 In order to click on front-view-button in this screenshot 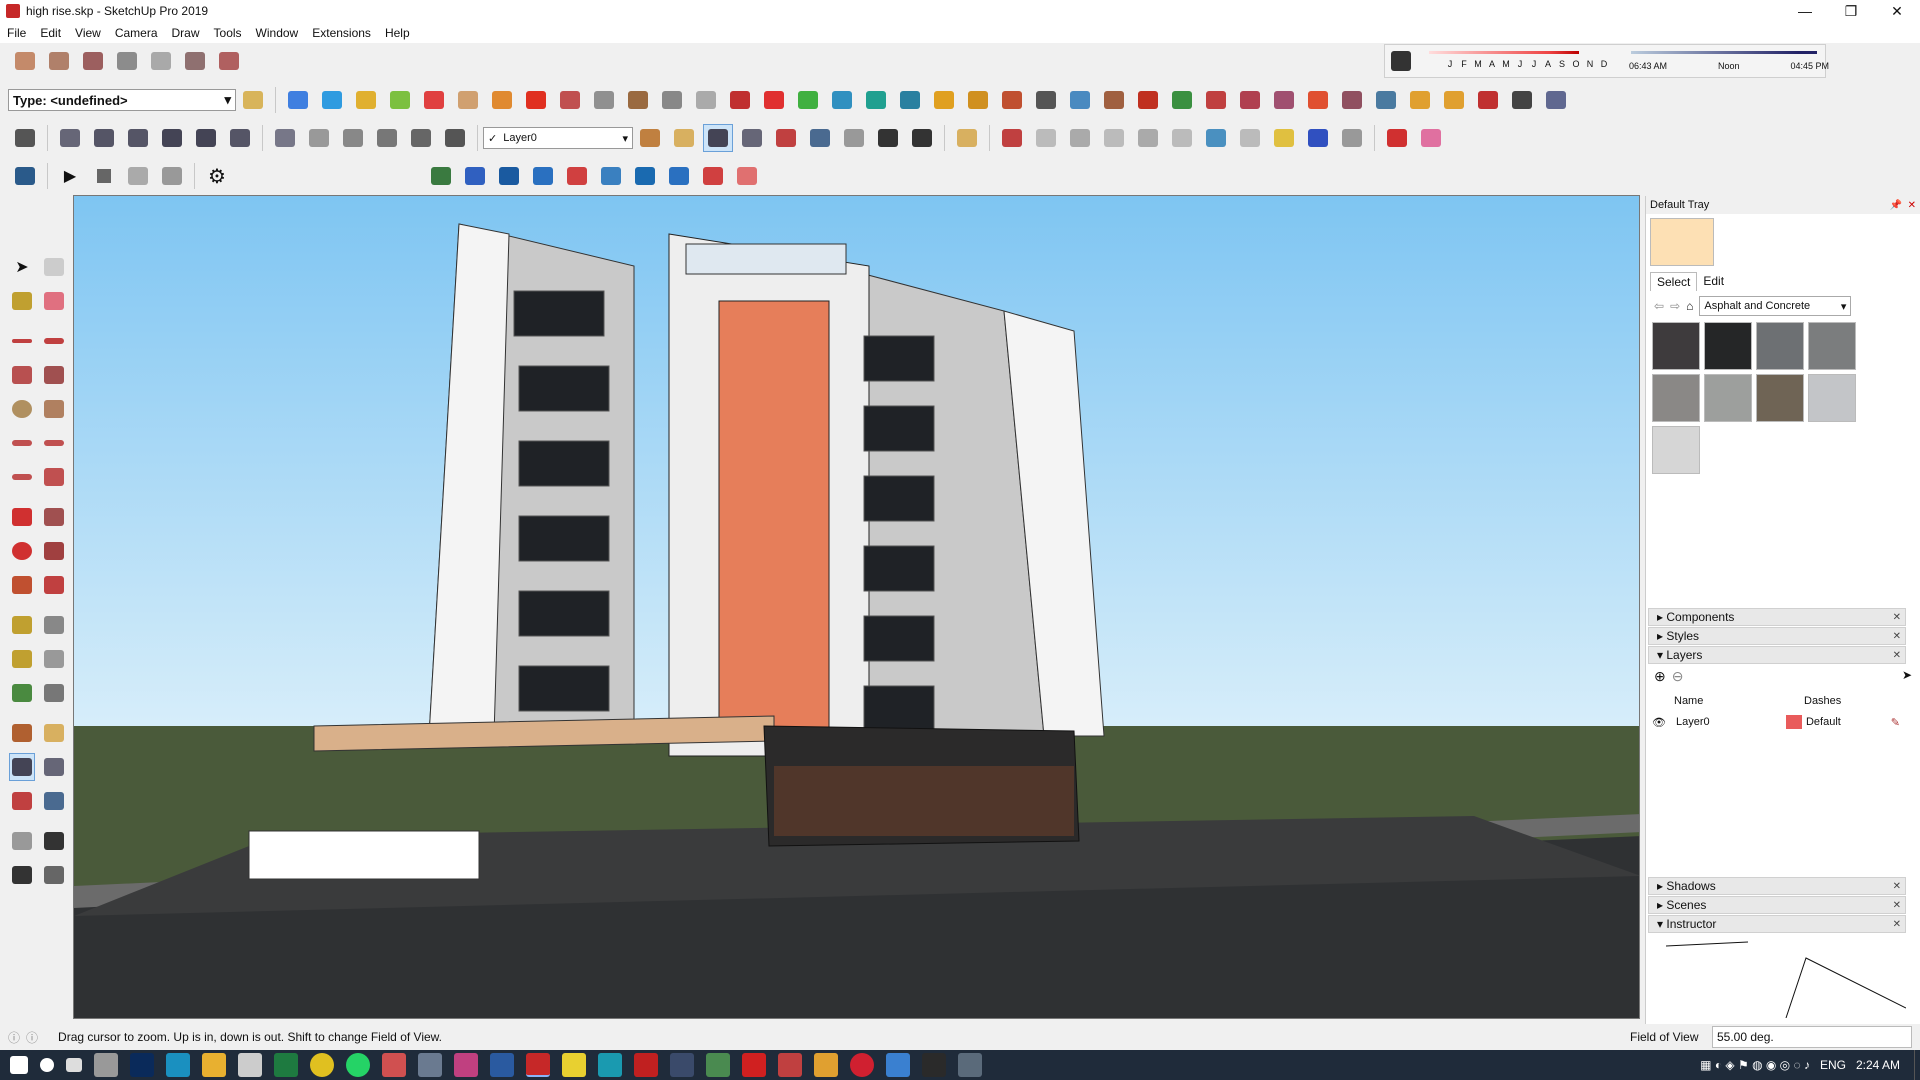, I will do `click(138, 138)`.